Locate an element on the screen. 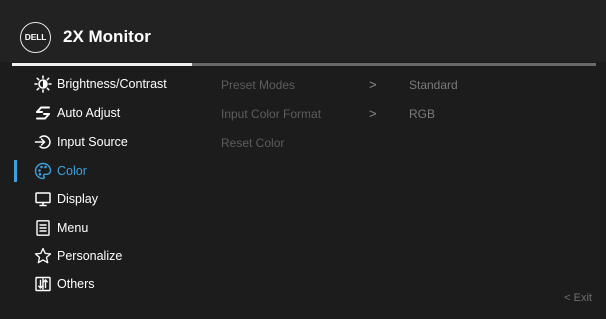 The image size is (606, 319). header-divider-active is located at coordinates (102, 64).